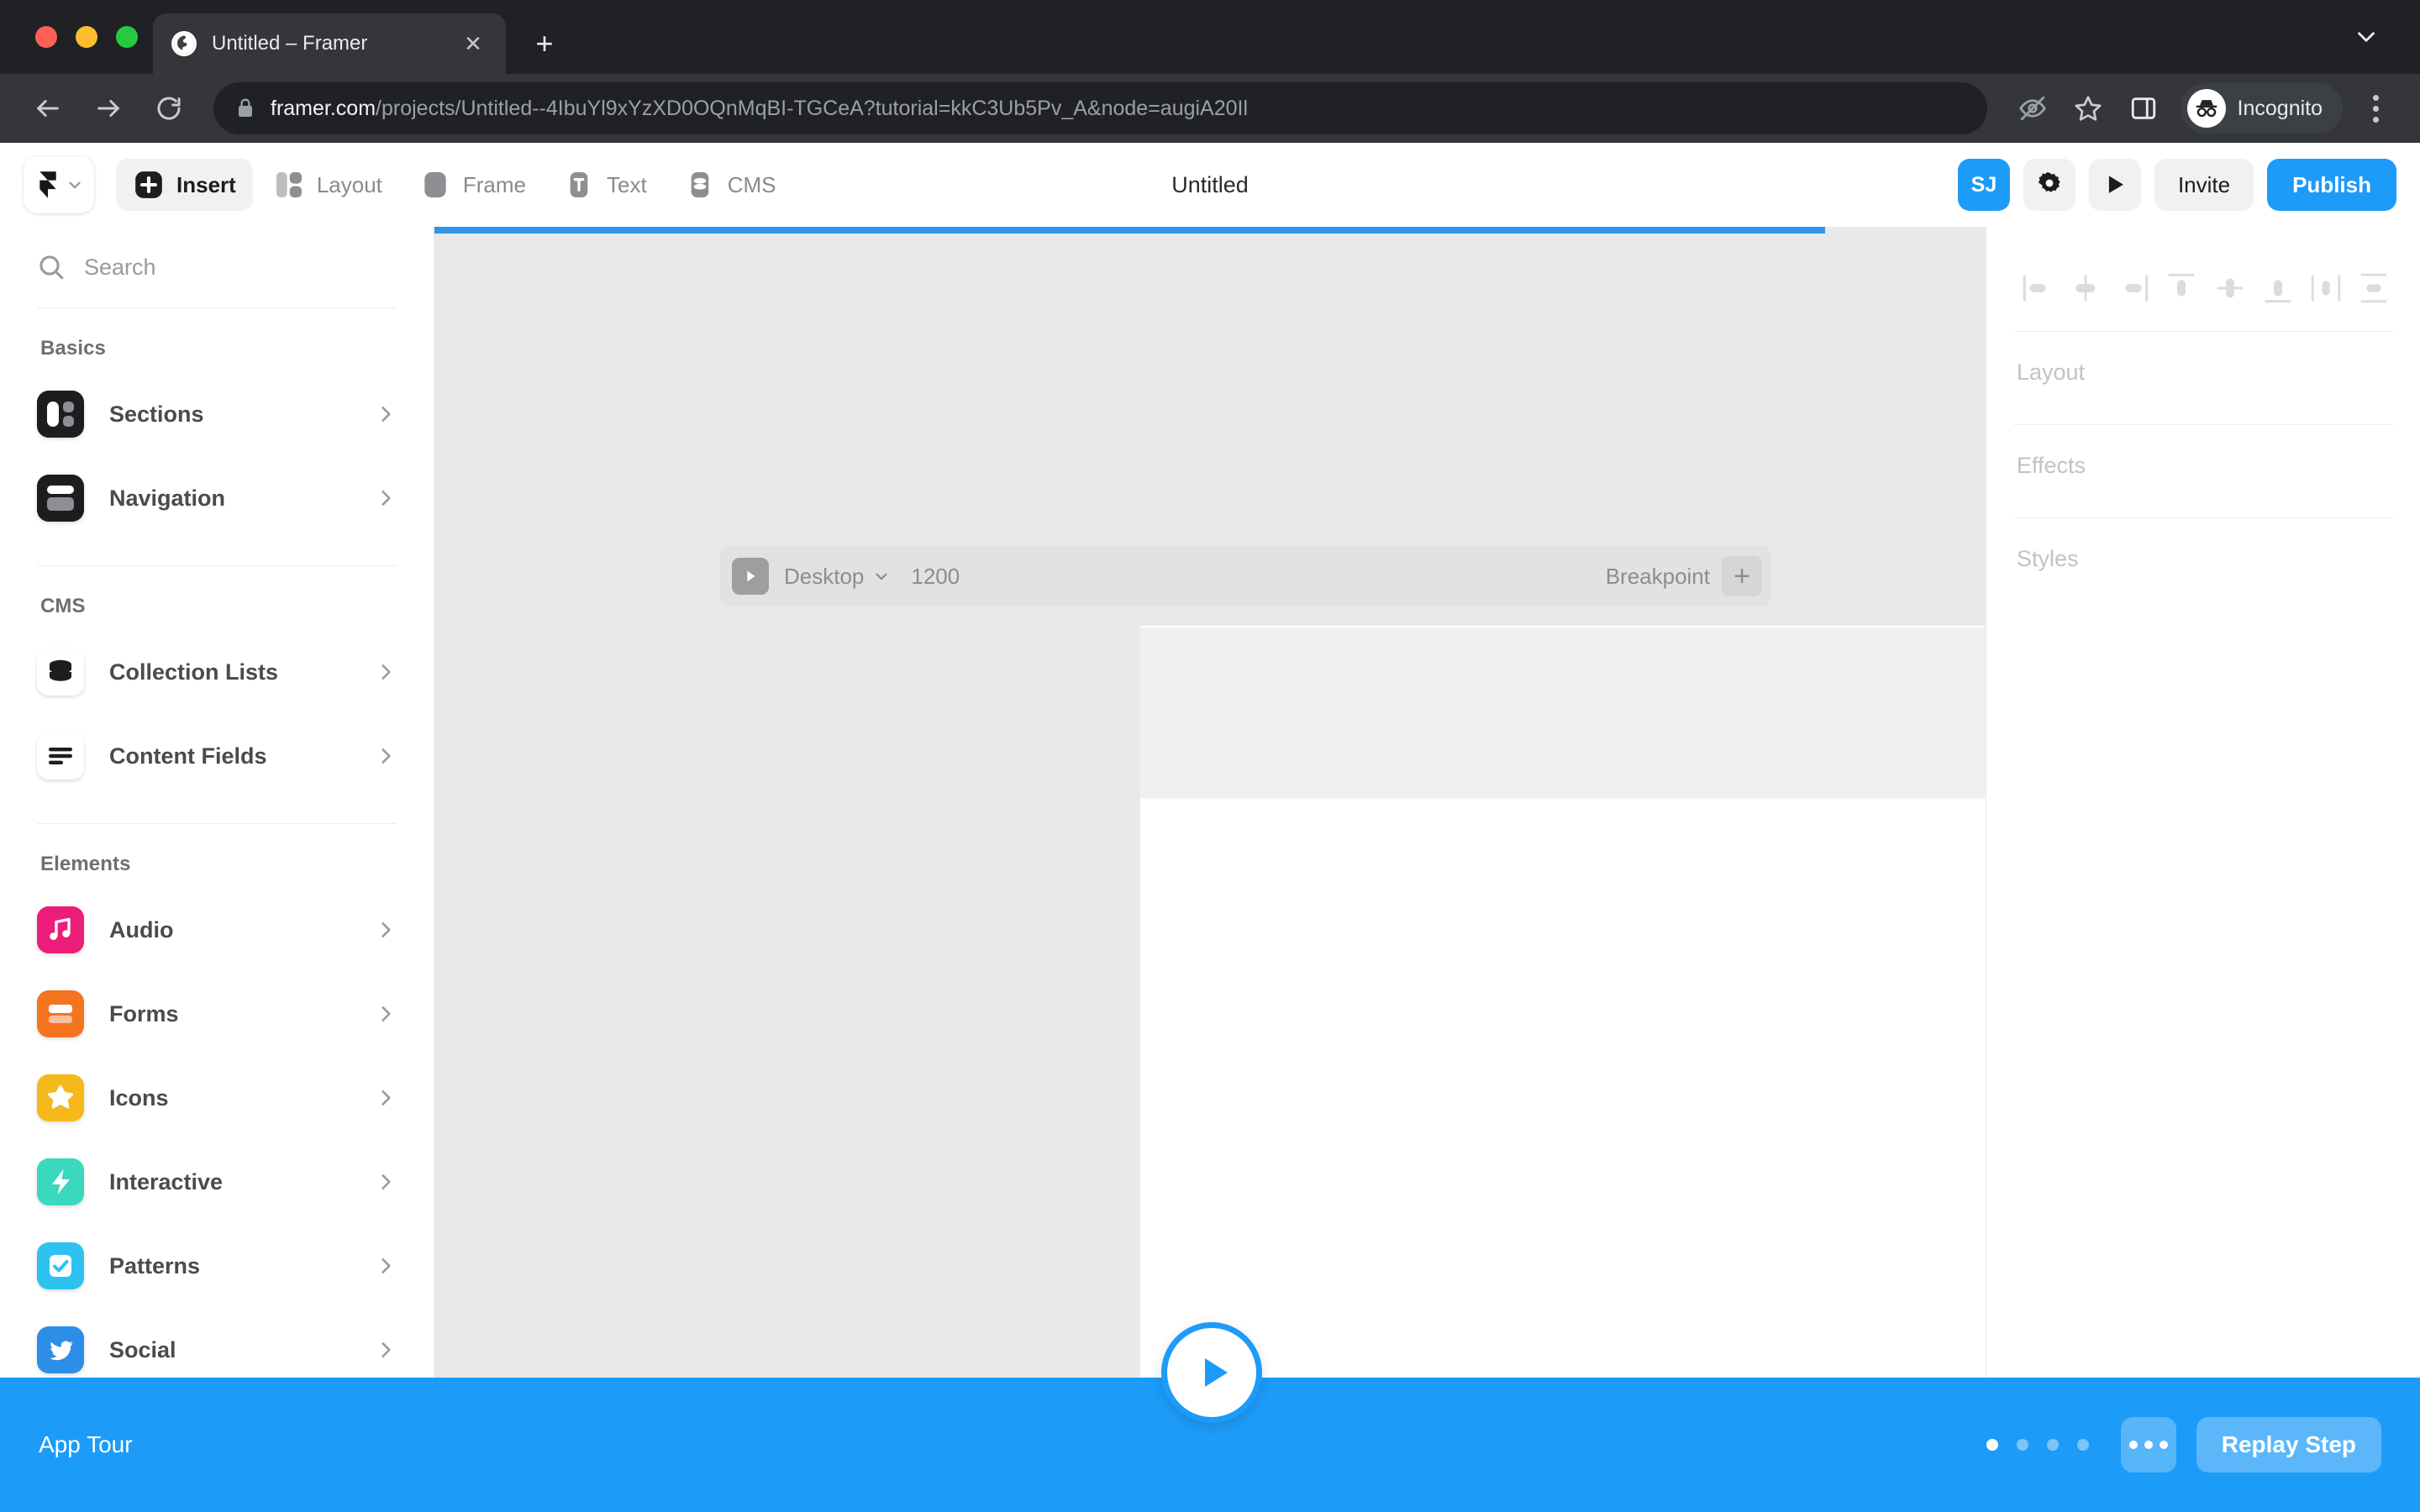 This screenshot has height=1512, width=2420. I want to click on star-icon, so click(60, 1097).